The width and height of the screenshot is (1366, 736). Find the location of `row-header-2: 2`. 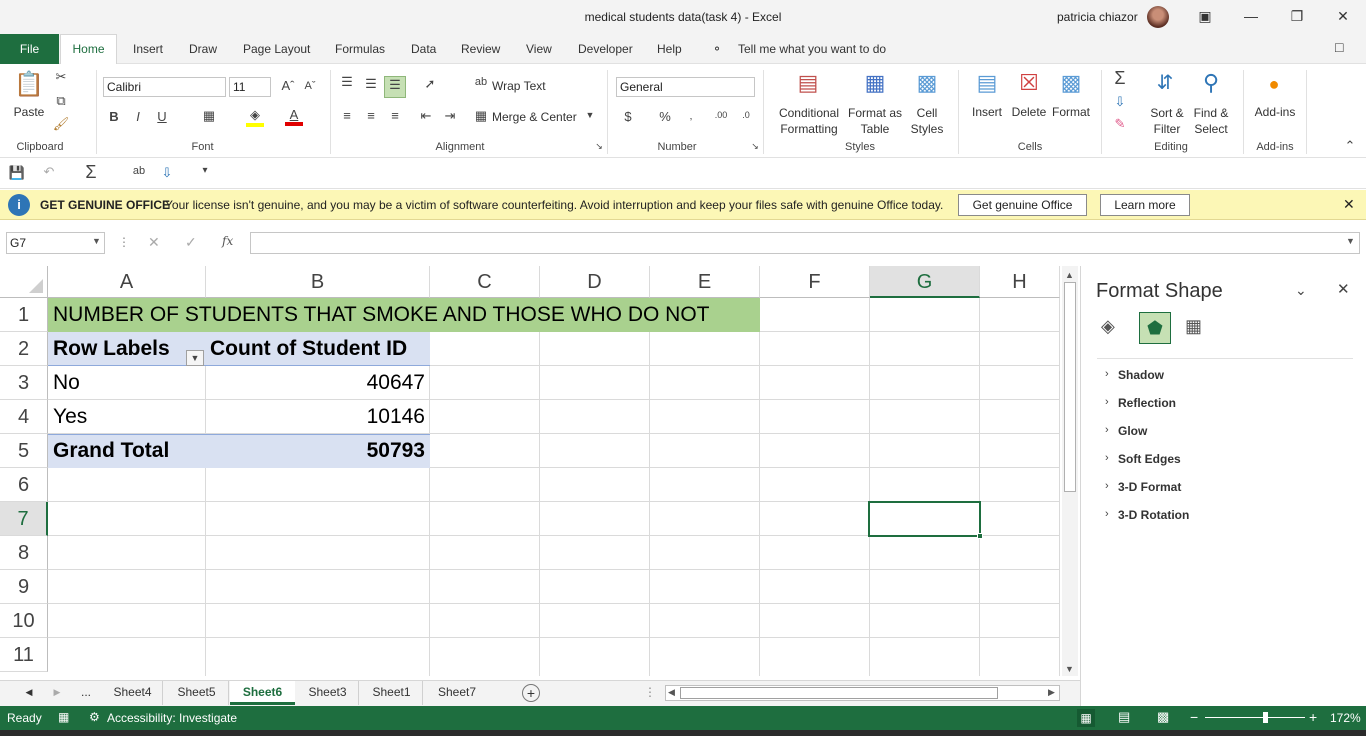

row-header-2: 2 is located at coordinates (24, 349).